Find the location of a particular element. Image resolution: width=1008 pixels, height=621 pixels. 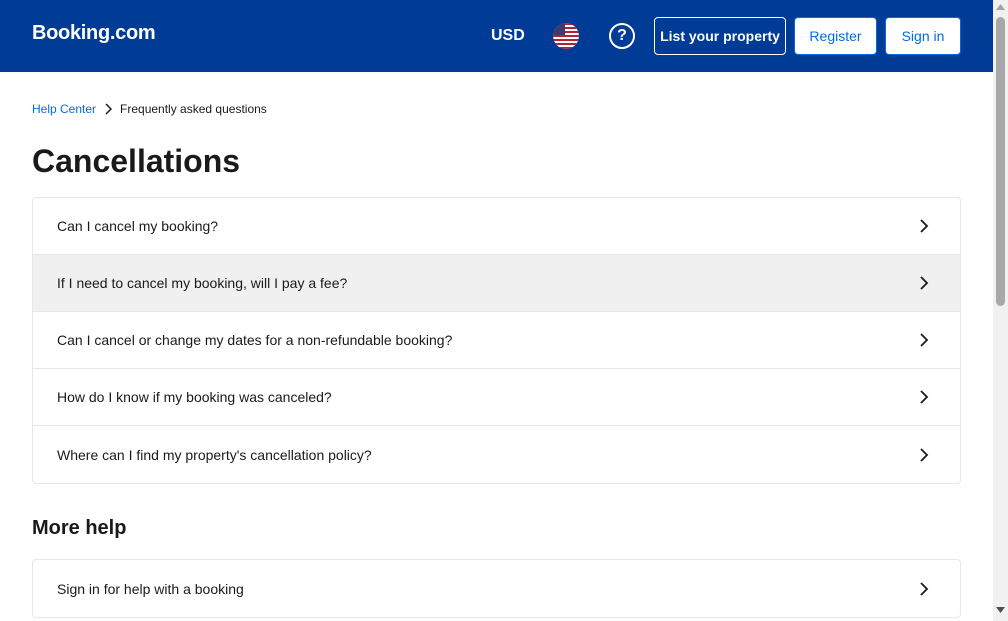

more-help-item: Sign in for help with a booking is located at coordinates (496, 588).